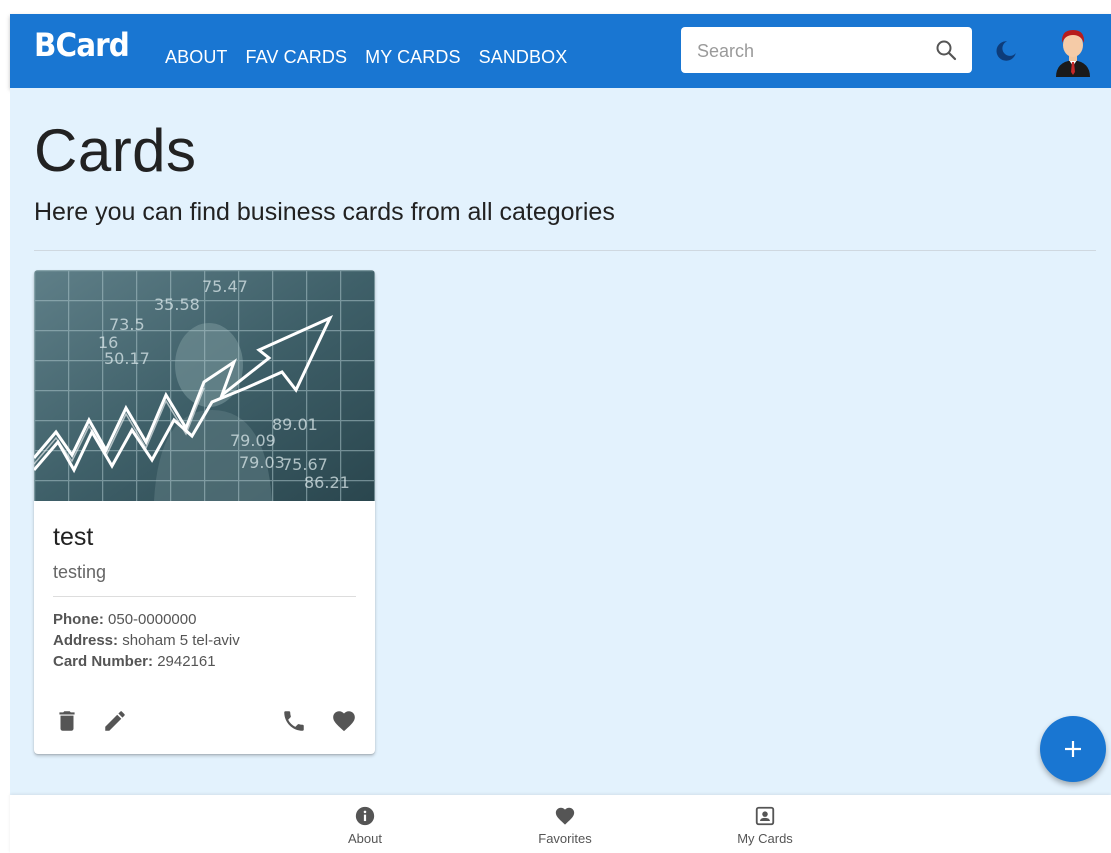  Describe the element at coordinates (152, 619) in the screenshot. I see `phone-value: 050-0000000` at that location.